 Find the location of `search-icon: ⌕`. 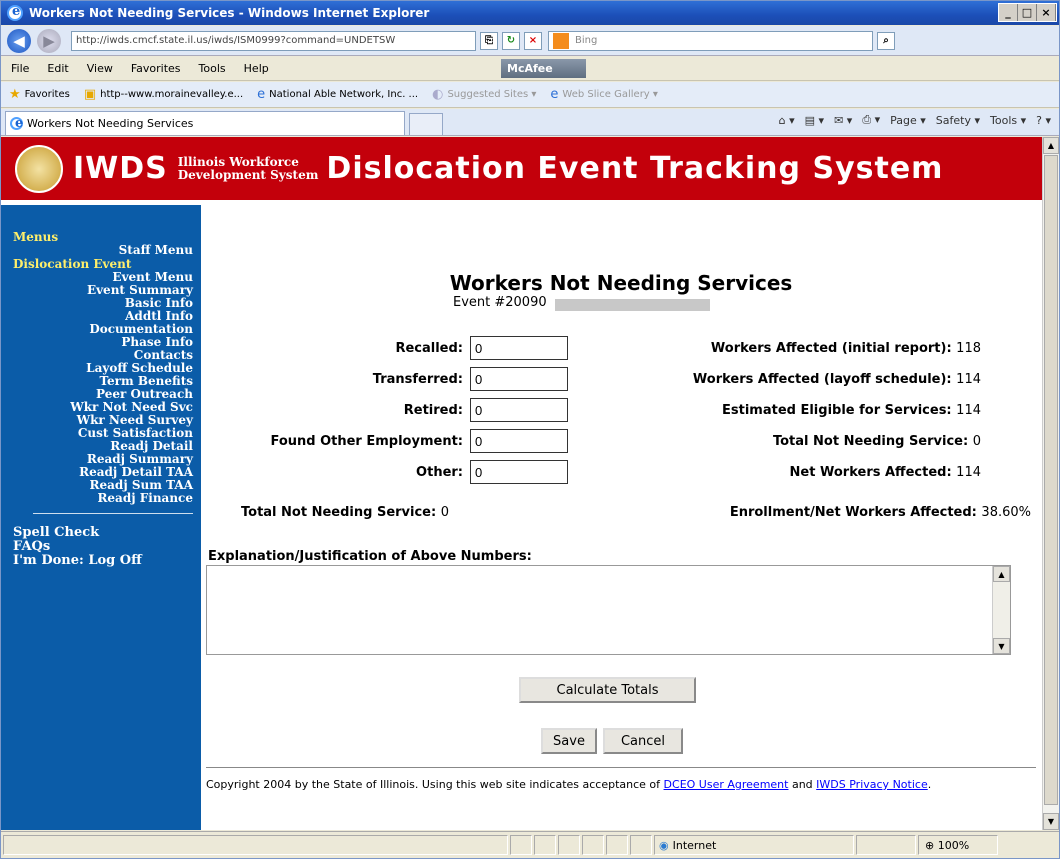

search-icon: ⌕ is located at coordinates (886, 40).